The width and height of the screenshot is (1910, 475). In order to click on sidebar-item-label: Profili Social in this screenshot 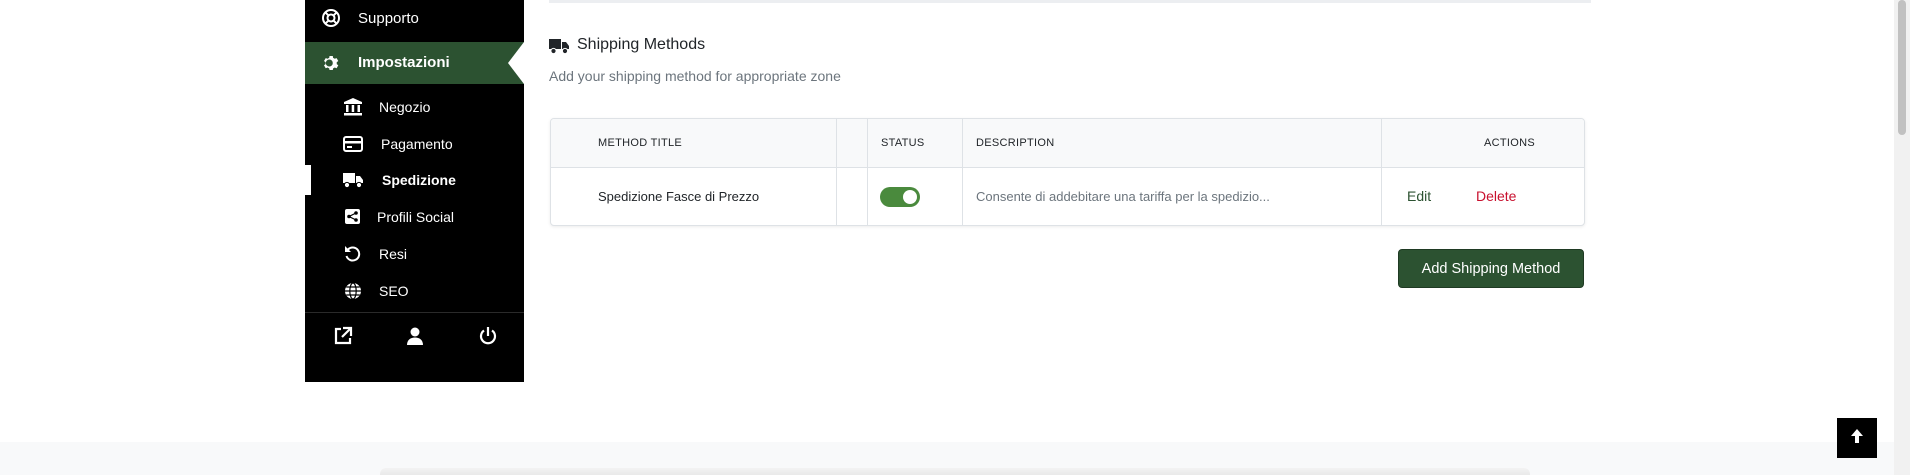, I will do `click(416, 217)`.